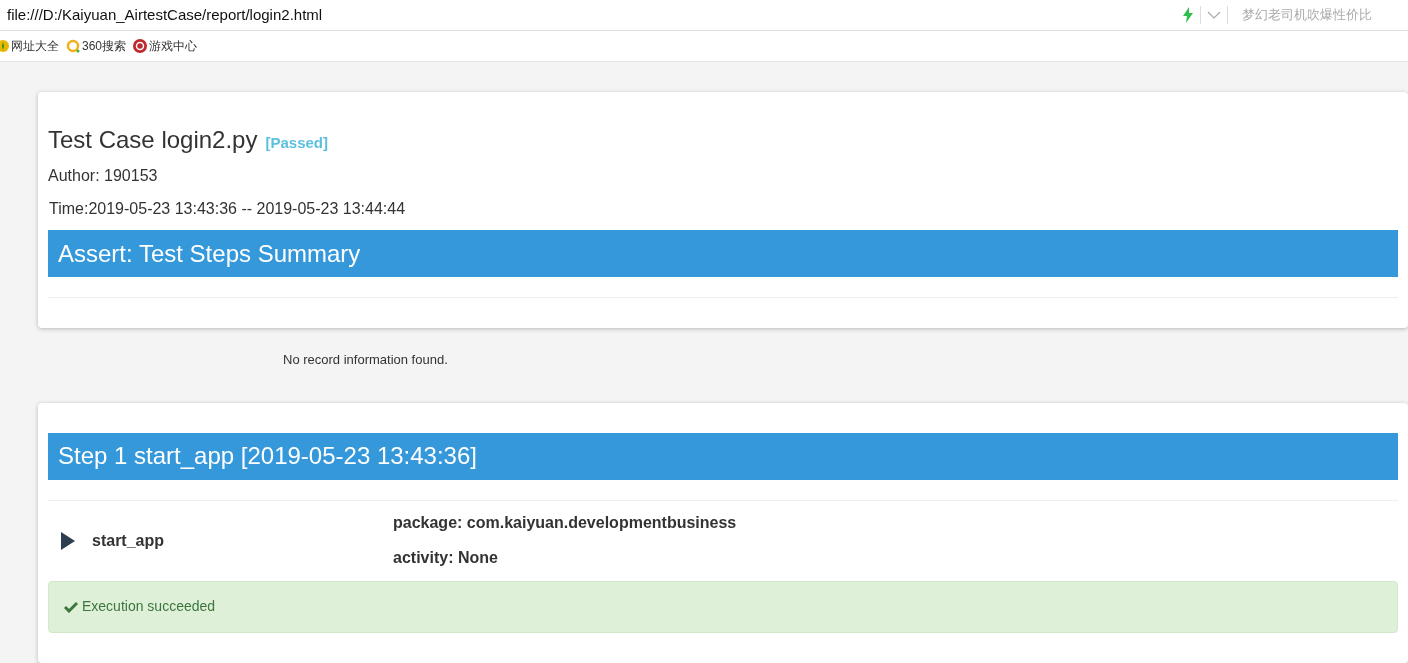 The width and height of the screenshot is (1408, 663). What do you see at coordinates (1214, 15) in the screenshot?
I see `chevron-down-icon` at bounding box center [1214, 15].